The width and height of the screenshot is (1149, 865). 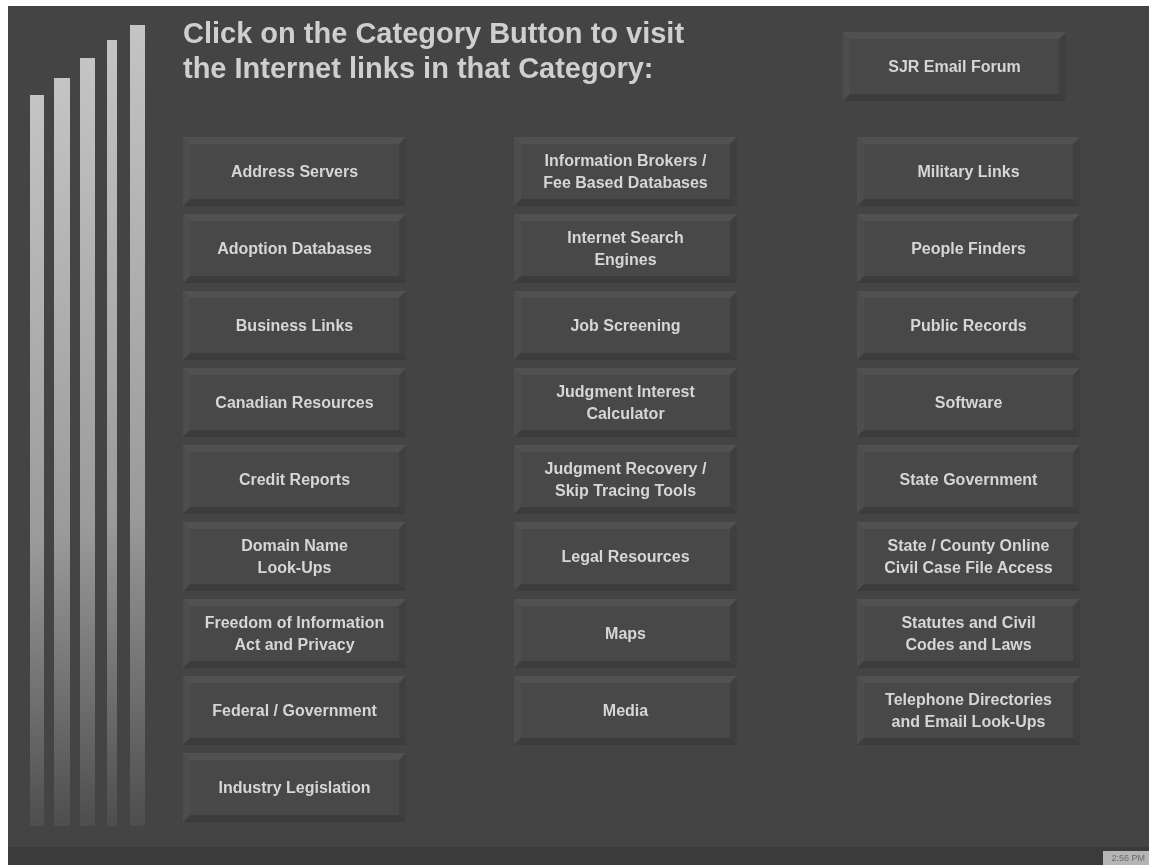 I want to click on category-button: Canadian Resources, so click(x=294, y=402).